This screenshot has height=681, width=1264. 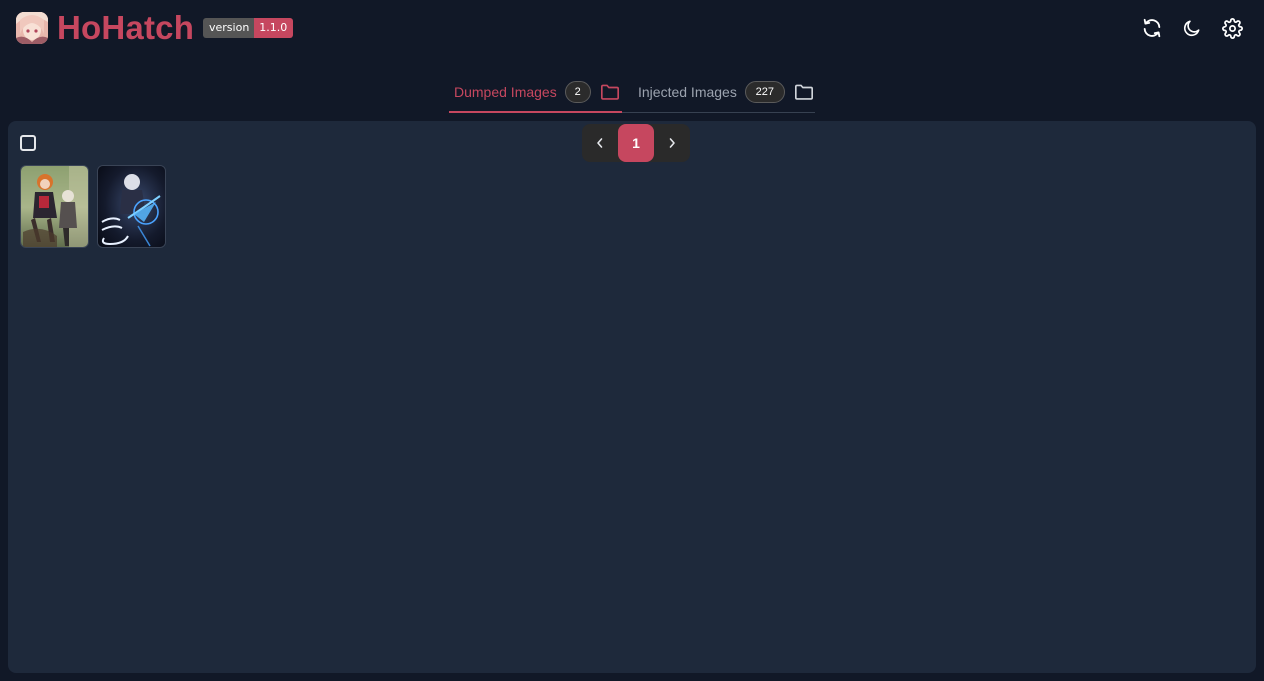 I want to click on pagination: 1, so click(x=636, y=143).